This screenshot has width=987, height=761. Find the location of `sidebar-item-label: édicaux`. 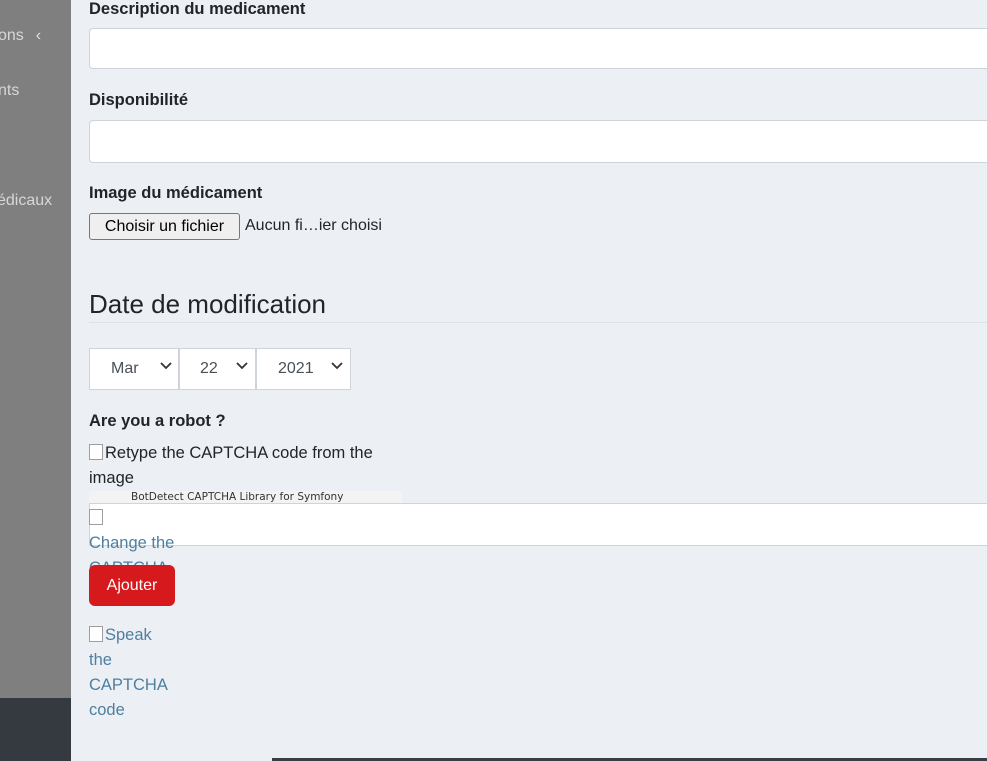

sidebar-item-label: édicaux is located at coordinates (26, 200).